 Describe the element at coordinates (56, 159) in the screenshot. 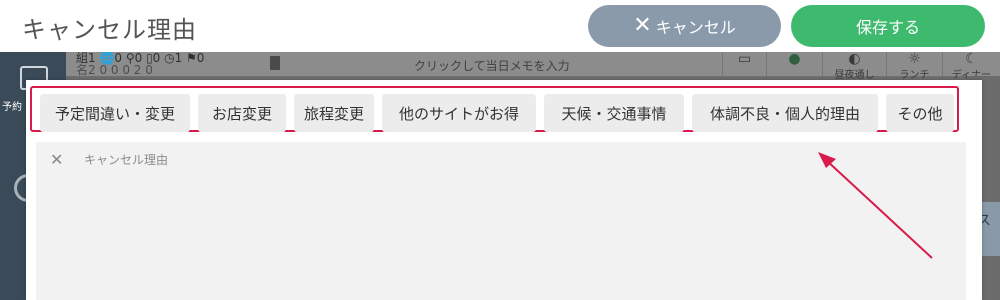

I see `clear-icon: ✕` at that location.